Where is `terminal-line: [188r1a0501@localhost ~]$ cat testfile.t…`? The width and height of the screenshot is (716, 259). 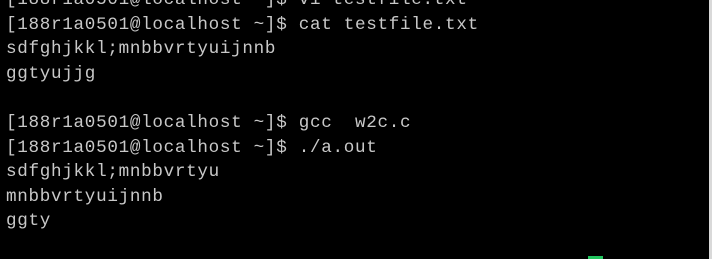 terminal-line: [188r1a0501@localhost ~]$ cat testfile.t… is located at coordinates (242, 24).